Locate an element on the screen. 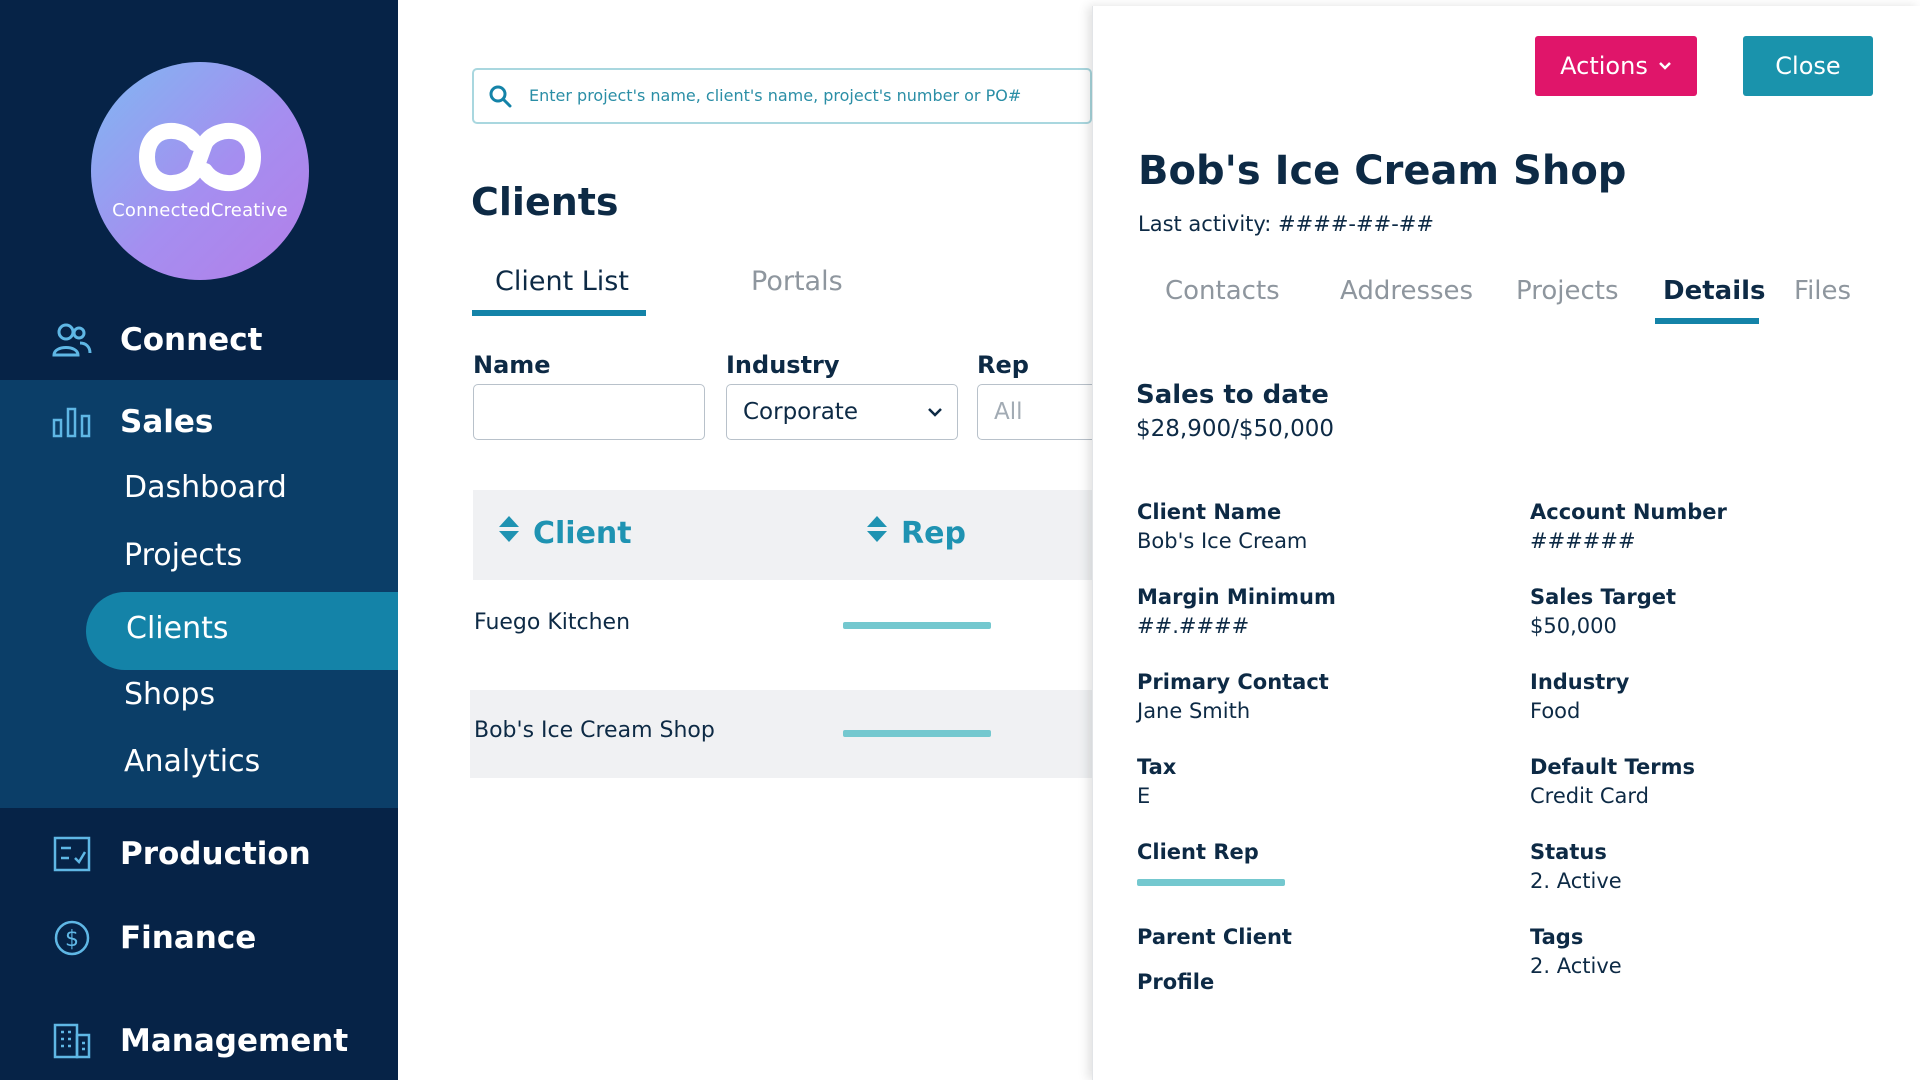 This screenshot has height=1080, width=1920. tab-client-list: Client List is located at coordinates (562, 281).